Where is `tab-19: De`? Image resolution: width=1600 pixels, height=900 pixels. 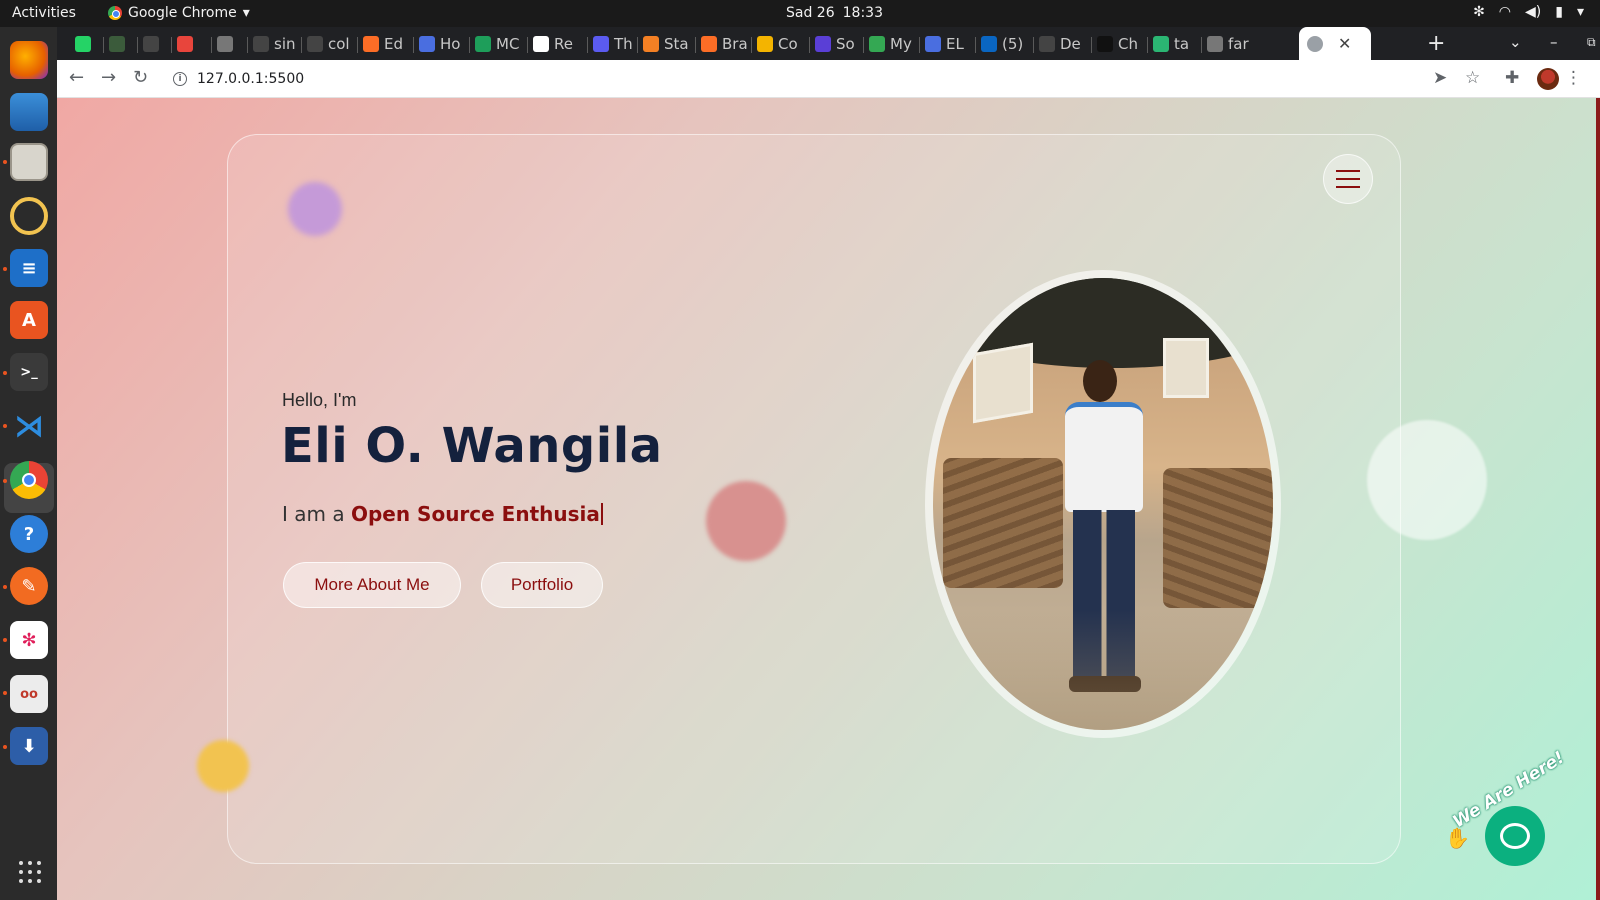 tab-19: De is located at coordinates (1065, 44).